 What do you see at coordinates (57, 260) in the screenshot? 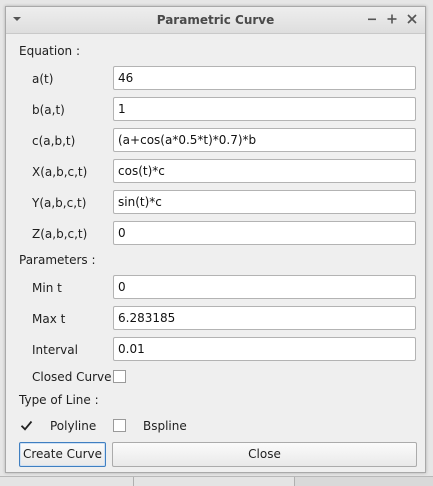
I see `parameters-header: Parameters :` at bounding box center [57, 260].